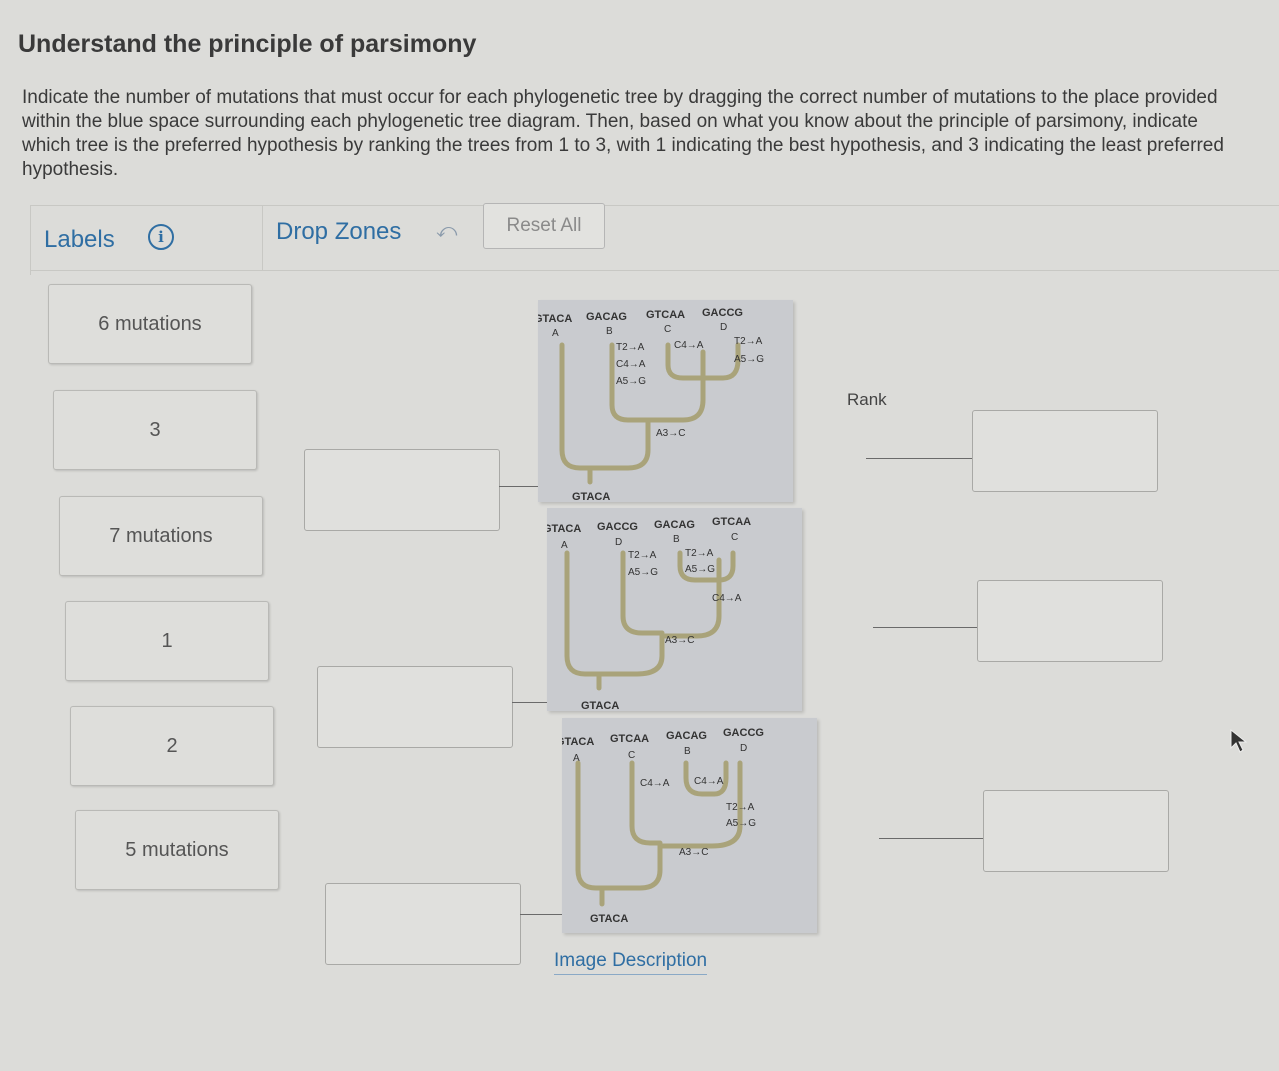  What do you see at coordinates (262, 237) in the screenshot?
I see `column-divider` at bounding box center [262, 237].